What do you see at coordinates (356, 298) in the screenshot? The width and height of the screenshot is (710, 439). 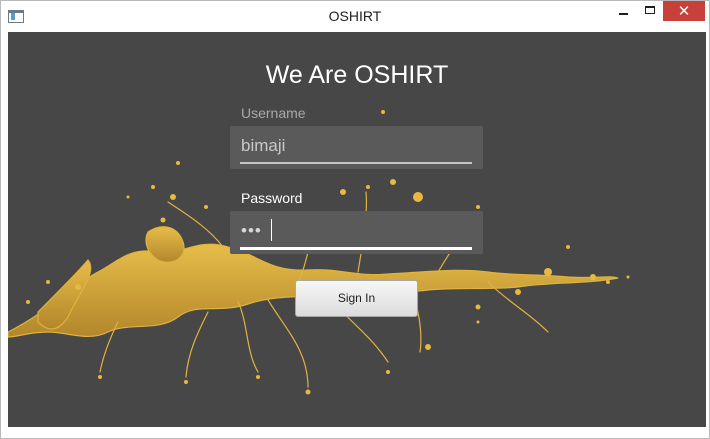 I see `sign-in-button: Sign In` at bounding box center [356, 298].